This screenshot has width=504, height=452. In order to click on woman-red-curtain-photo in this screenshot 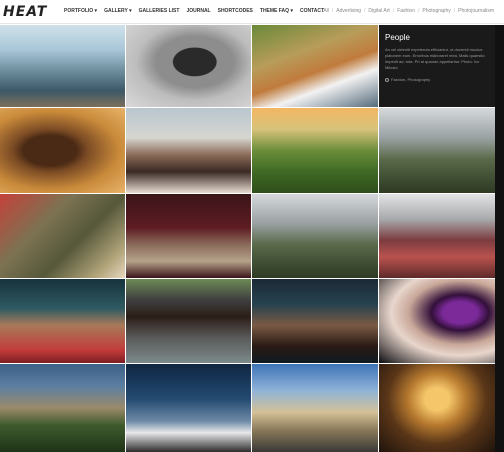, I will do `click(188, 236)`.